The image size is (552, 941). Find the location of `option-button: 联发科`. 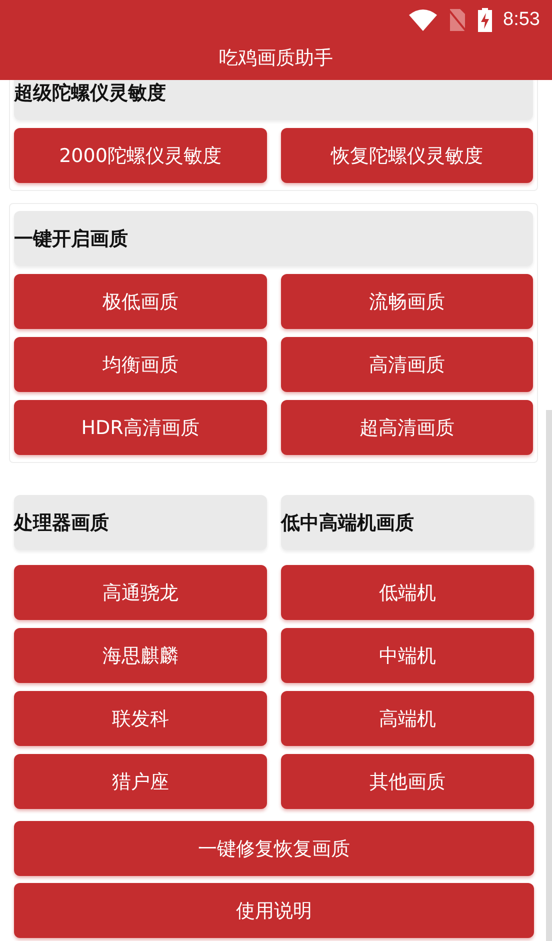

option-button: 联发科 is located at coordinates (140, 718).